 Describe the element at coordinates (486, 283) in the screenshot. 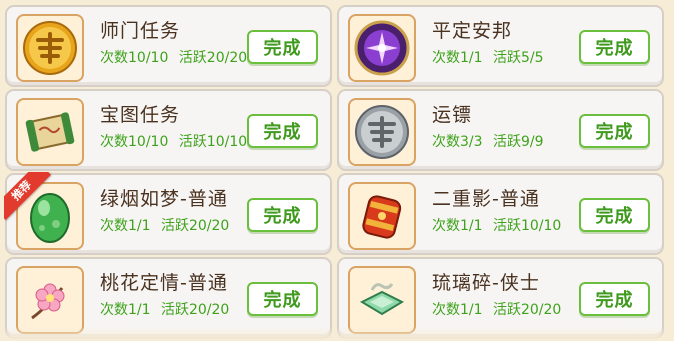

I see `task-name: 琉璃碎-侠士` at that location.